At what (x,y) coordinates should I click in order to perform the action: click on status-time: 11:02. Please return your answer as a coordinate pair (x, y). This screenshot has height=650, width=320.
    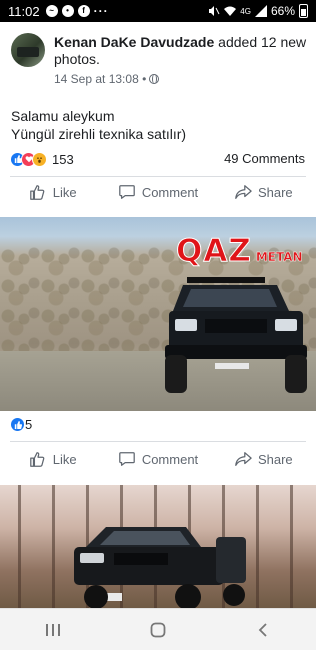
    Looking at the image, I should click on (24, 11).